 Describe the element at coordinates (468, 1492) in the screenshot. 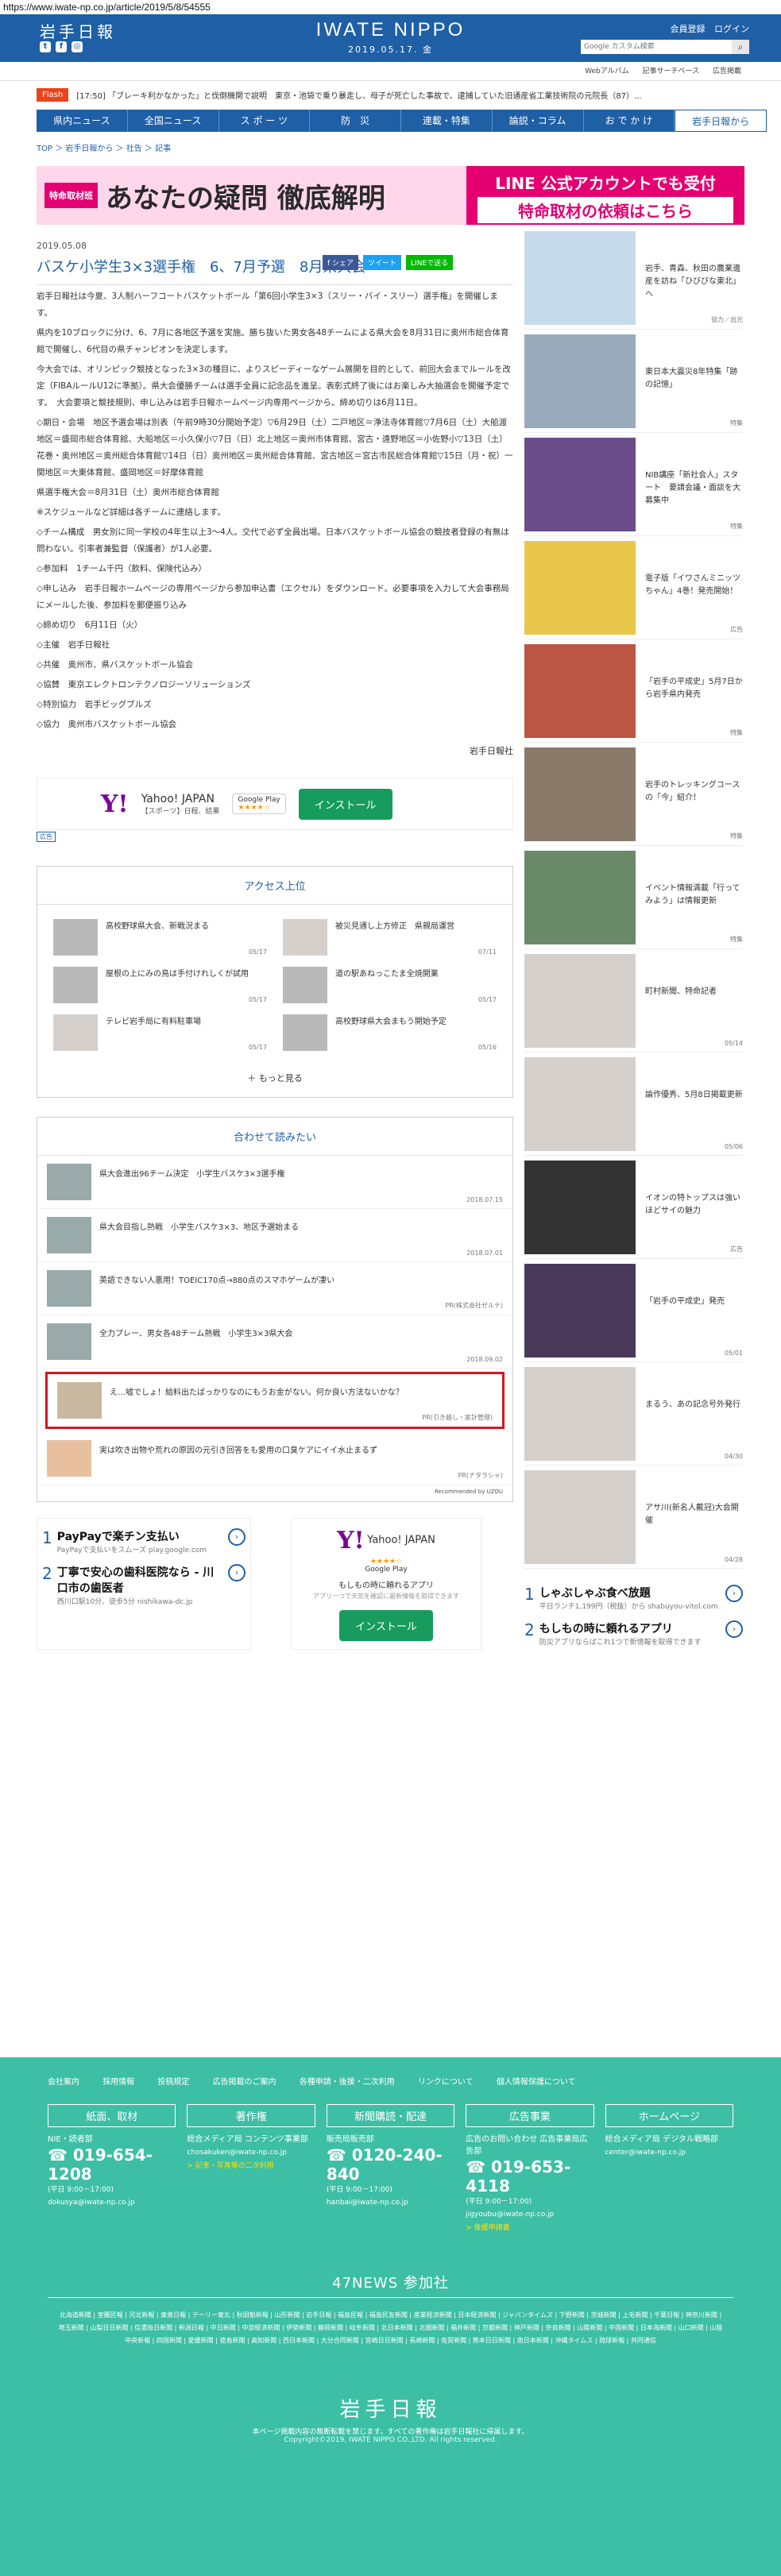

I see `recommended-by: Recommended by UZOU` at that location.